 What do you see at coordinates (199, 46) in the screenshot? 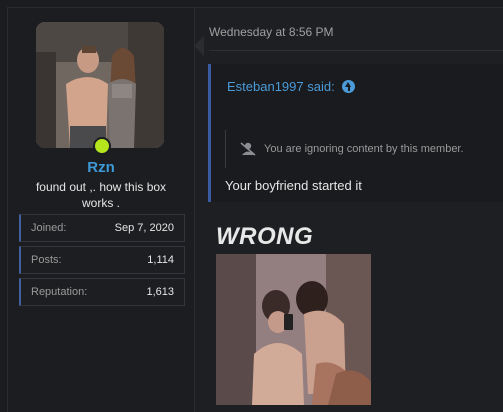
I see `post-arrow` at bounding box center [199, 46].